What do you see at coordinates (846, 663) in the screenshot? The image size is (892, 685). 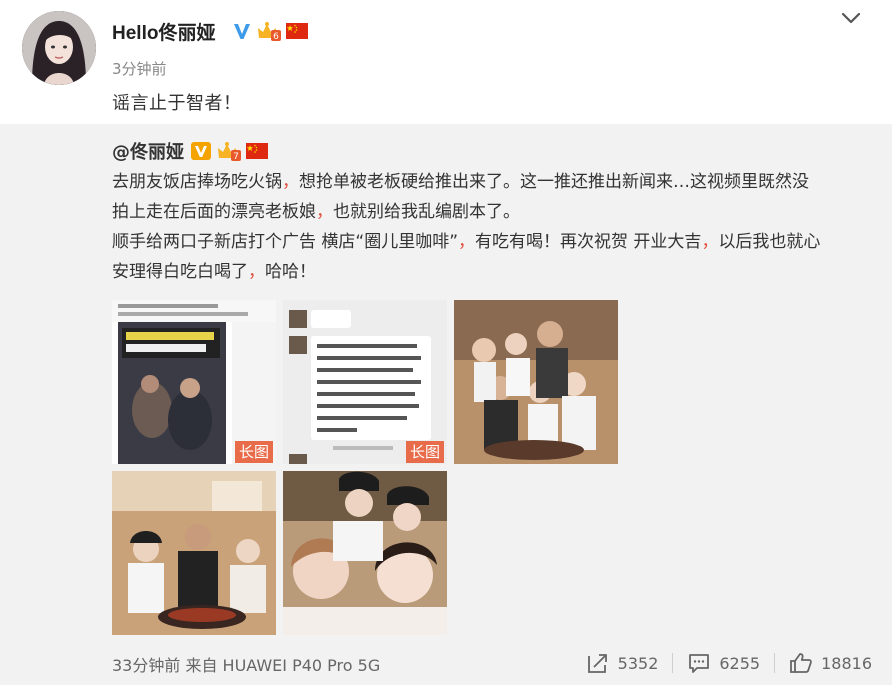 I see `like-count: 18816` at bounding box center [846, 663].